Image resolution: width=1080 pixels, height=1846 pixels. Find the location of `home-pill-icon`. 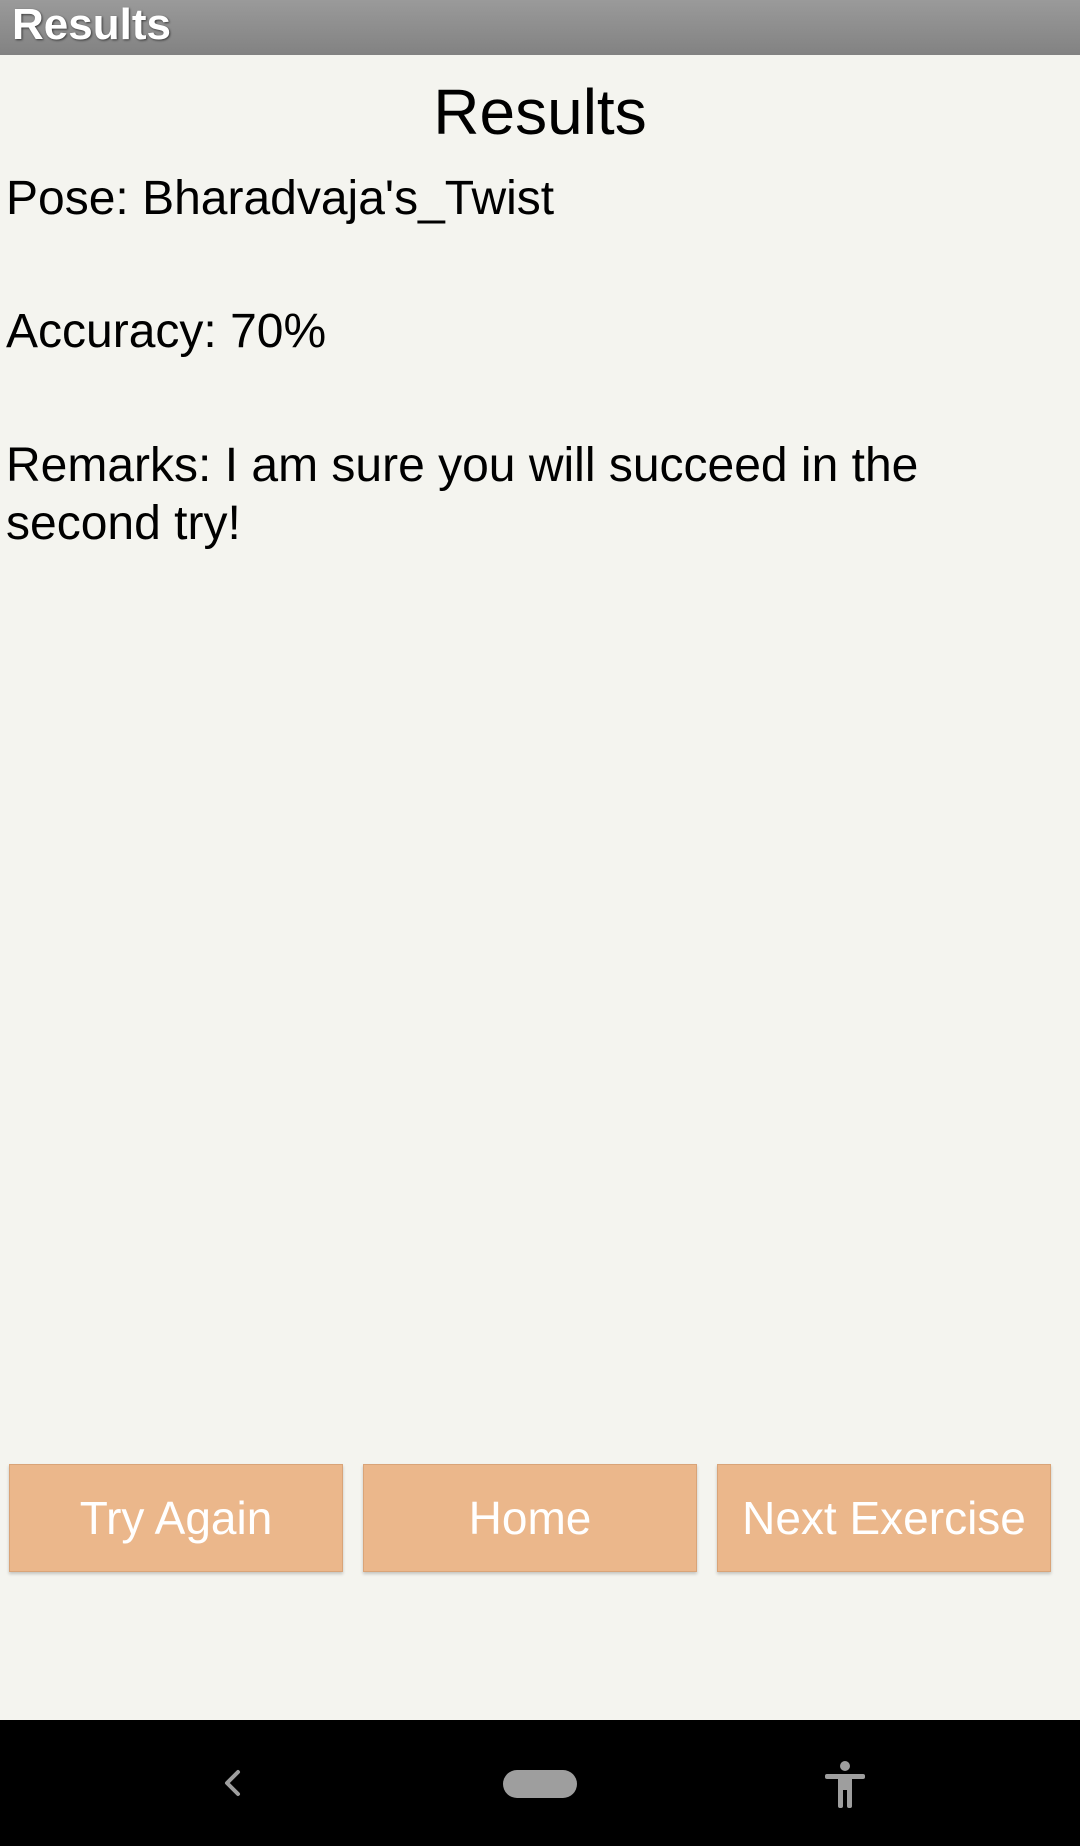

home-pill-icon is located at coordinates (540, 1784).